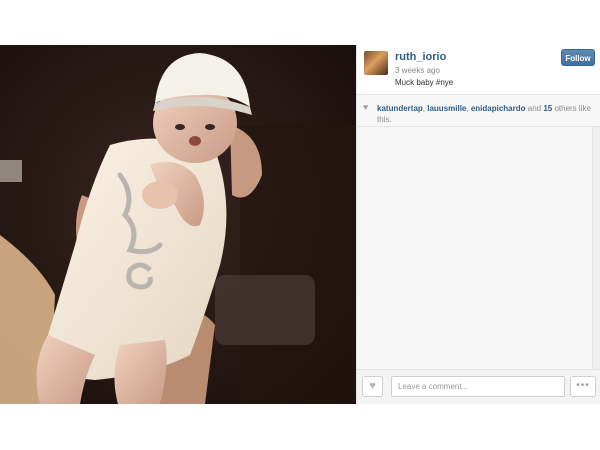 This screenshot has height=450, width=600. Describe the element at coordinates (596, 248) in the screenshot. I see `comments-scrollbar` at that location.